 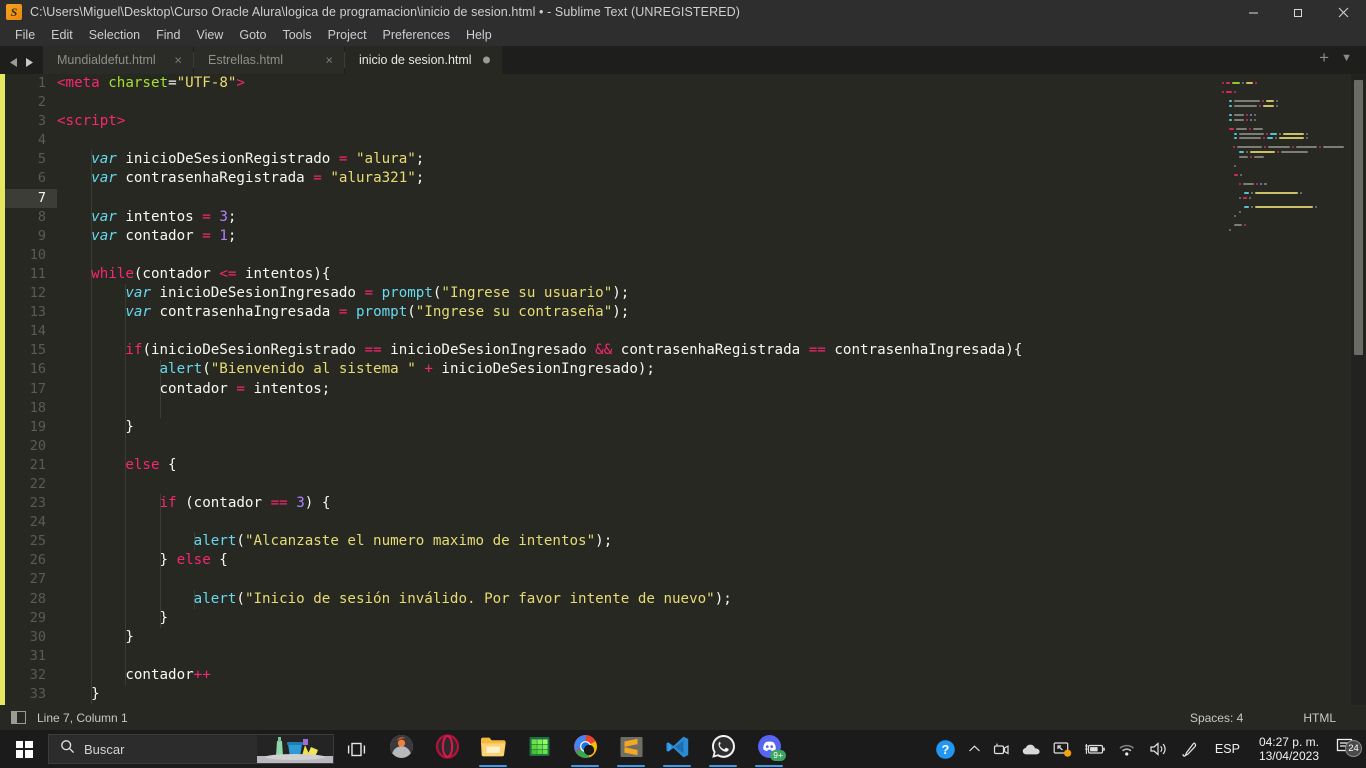 I want to click on volume-icon, so click(x=1159, y=749).